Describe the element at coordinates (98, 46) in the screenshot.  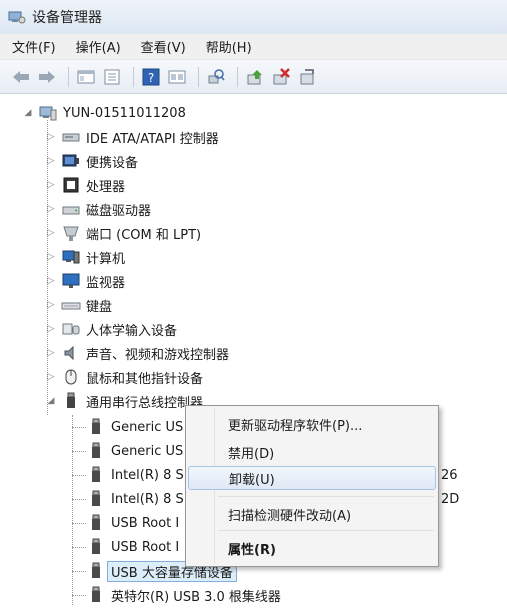
I see `menu-action: 操作(A)` at that location.